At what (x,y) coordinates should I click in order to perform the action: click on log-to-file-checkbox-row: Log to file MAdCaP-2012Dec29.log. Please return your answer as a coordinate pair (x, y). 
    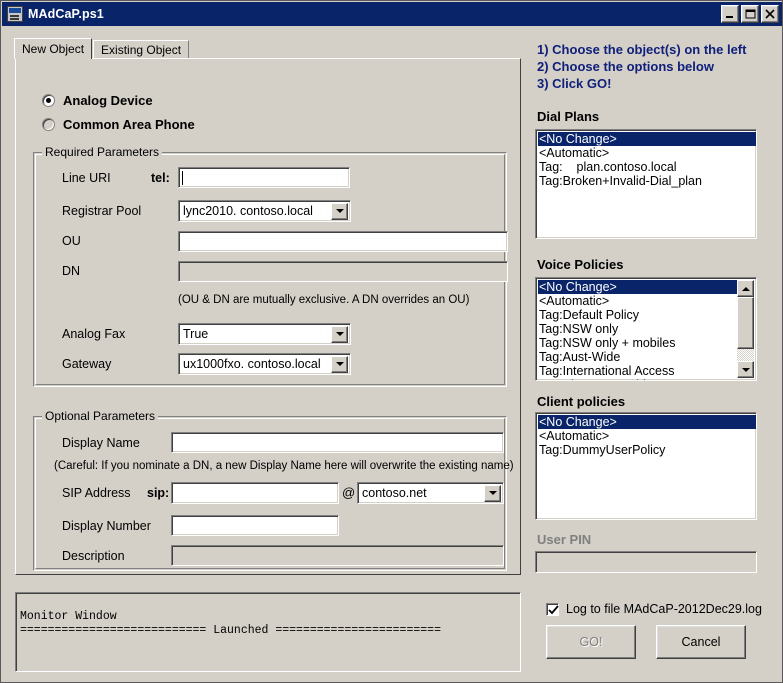
    Looking at the image, I should click on (654, 609).